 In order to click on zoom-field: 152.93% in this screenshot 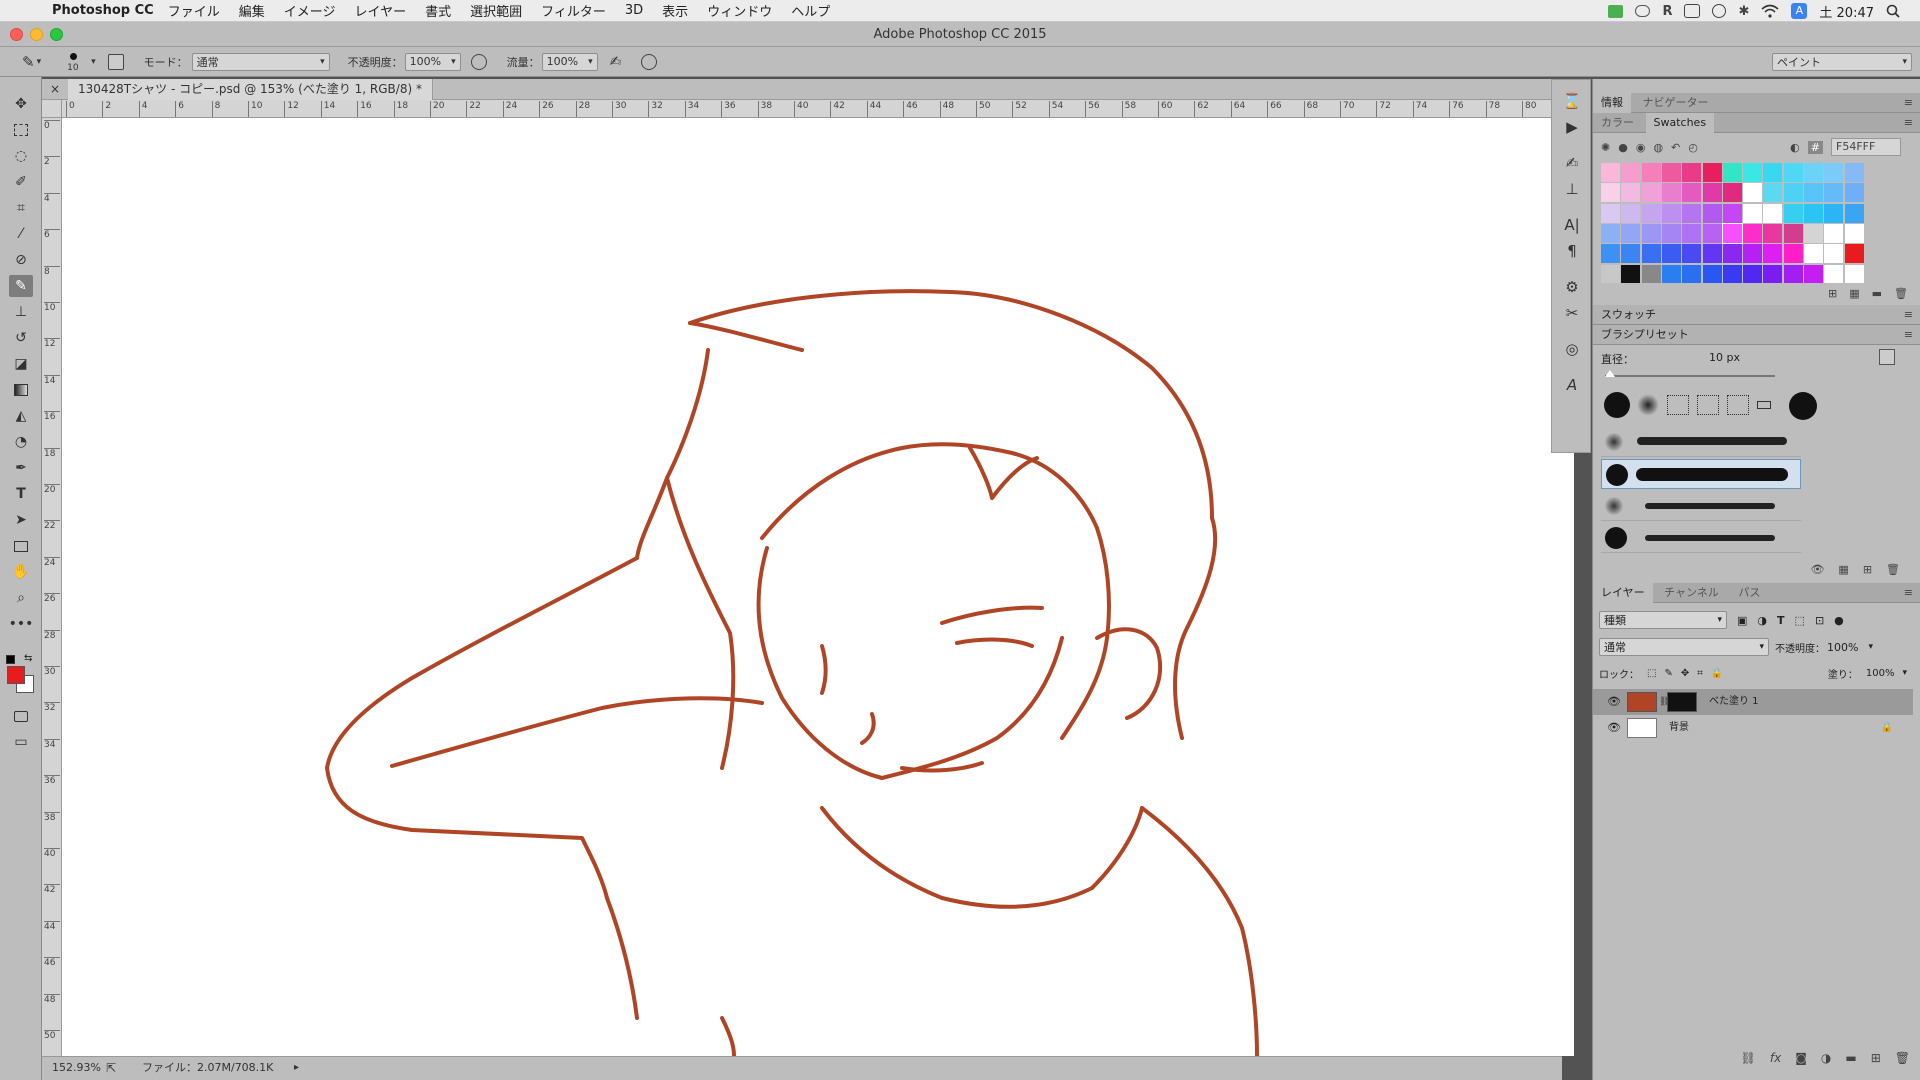, I will do `click(76, 1068)`.